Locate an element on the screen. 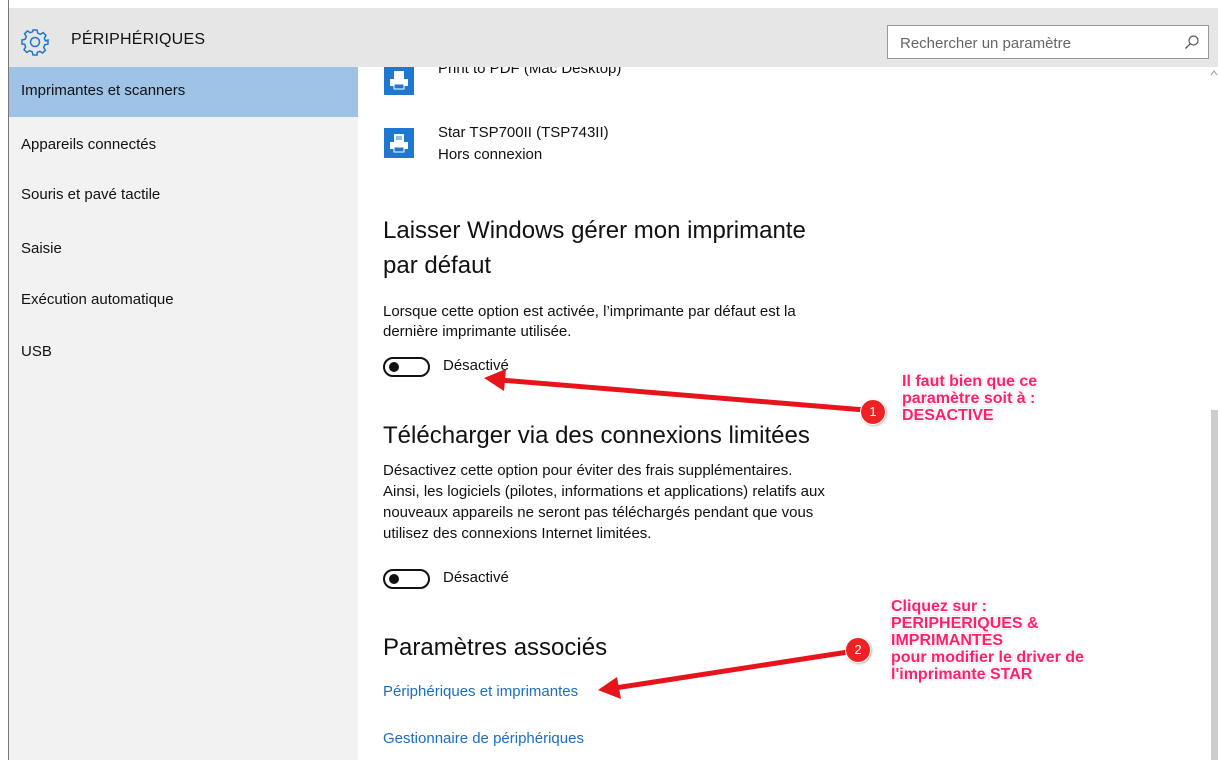 The height and width of the screenshot is (760, 1218). search-box is located at coordinates (1048, 42).